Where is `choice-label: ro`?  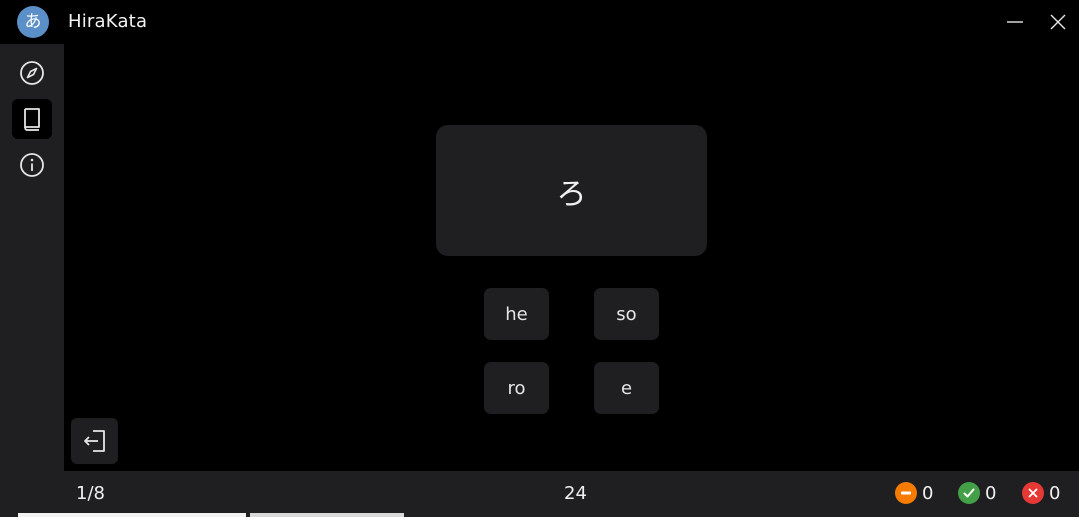
choice-label: ro is located at coordinates (516, 388).